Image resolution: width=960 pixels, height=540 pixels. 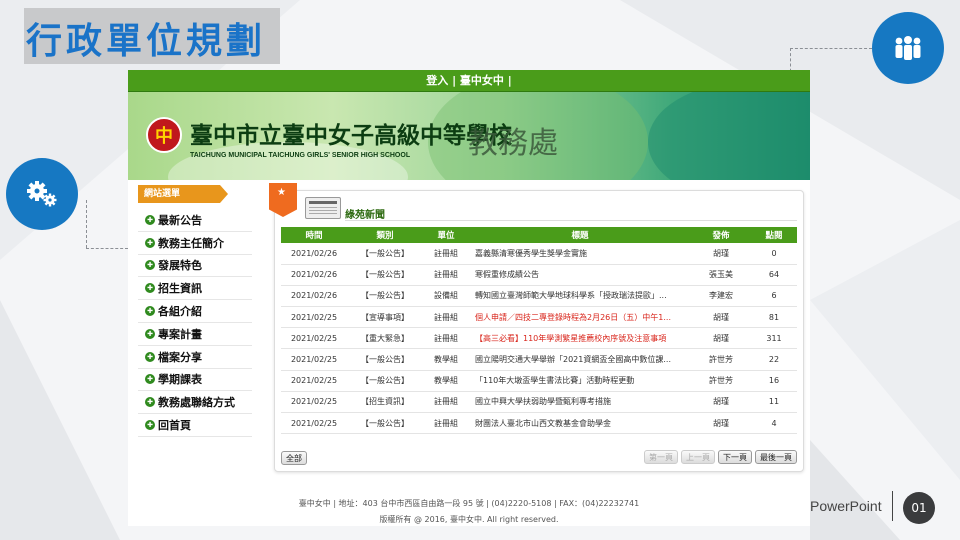 I want to click on sidebar-item: ✚ 回首頁, so click(x=195, y=425).